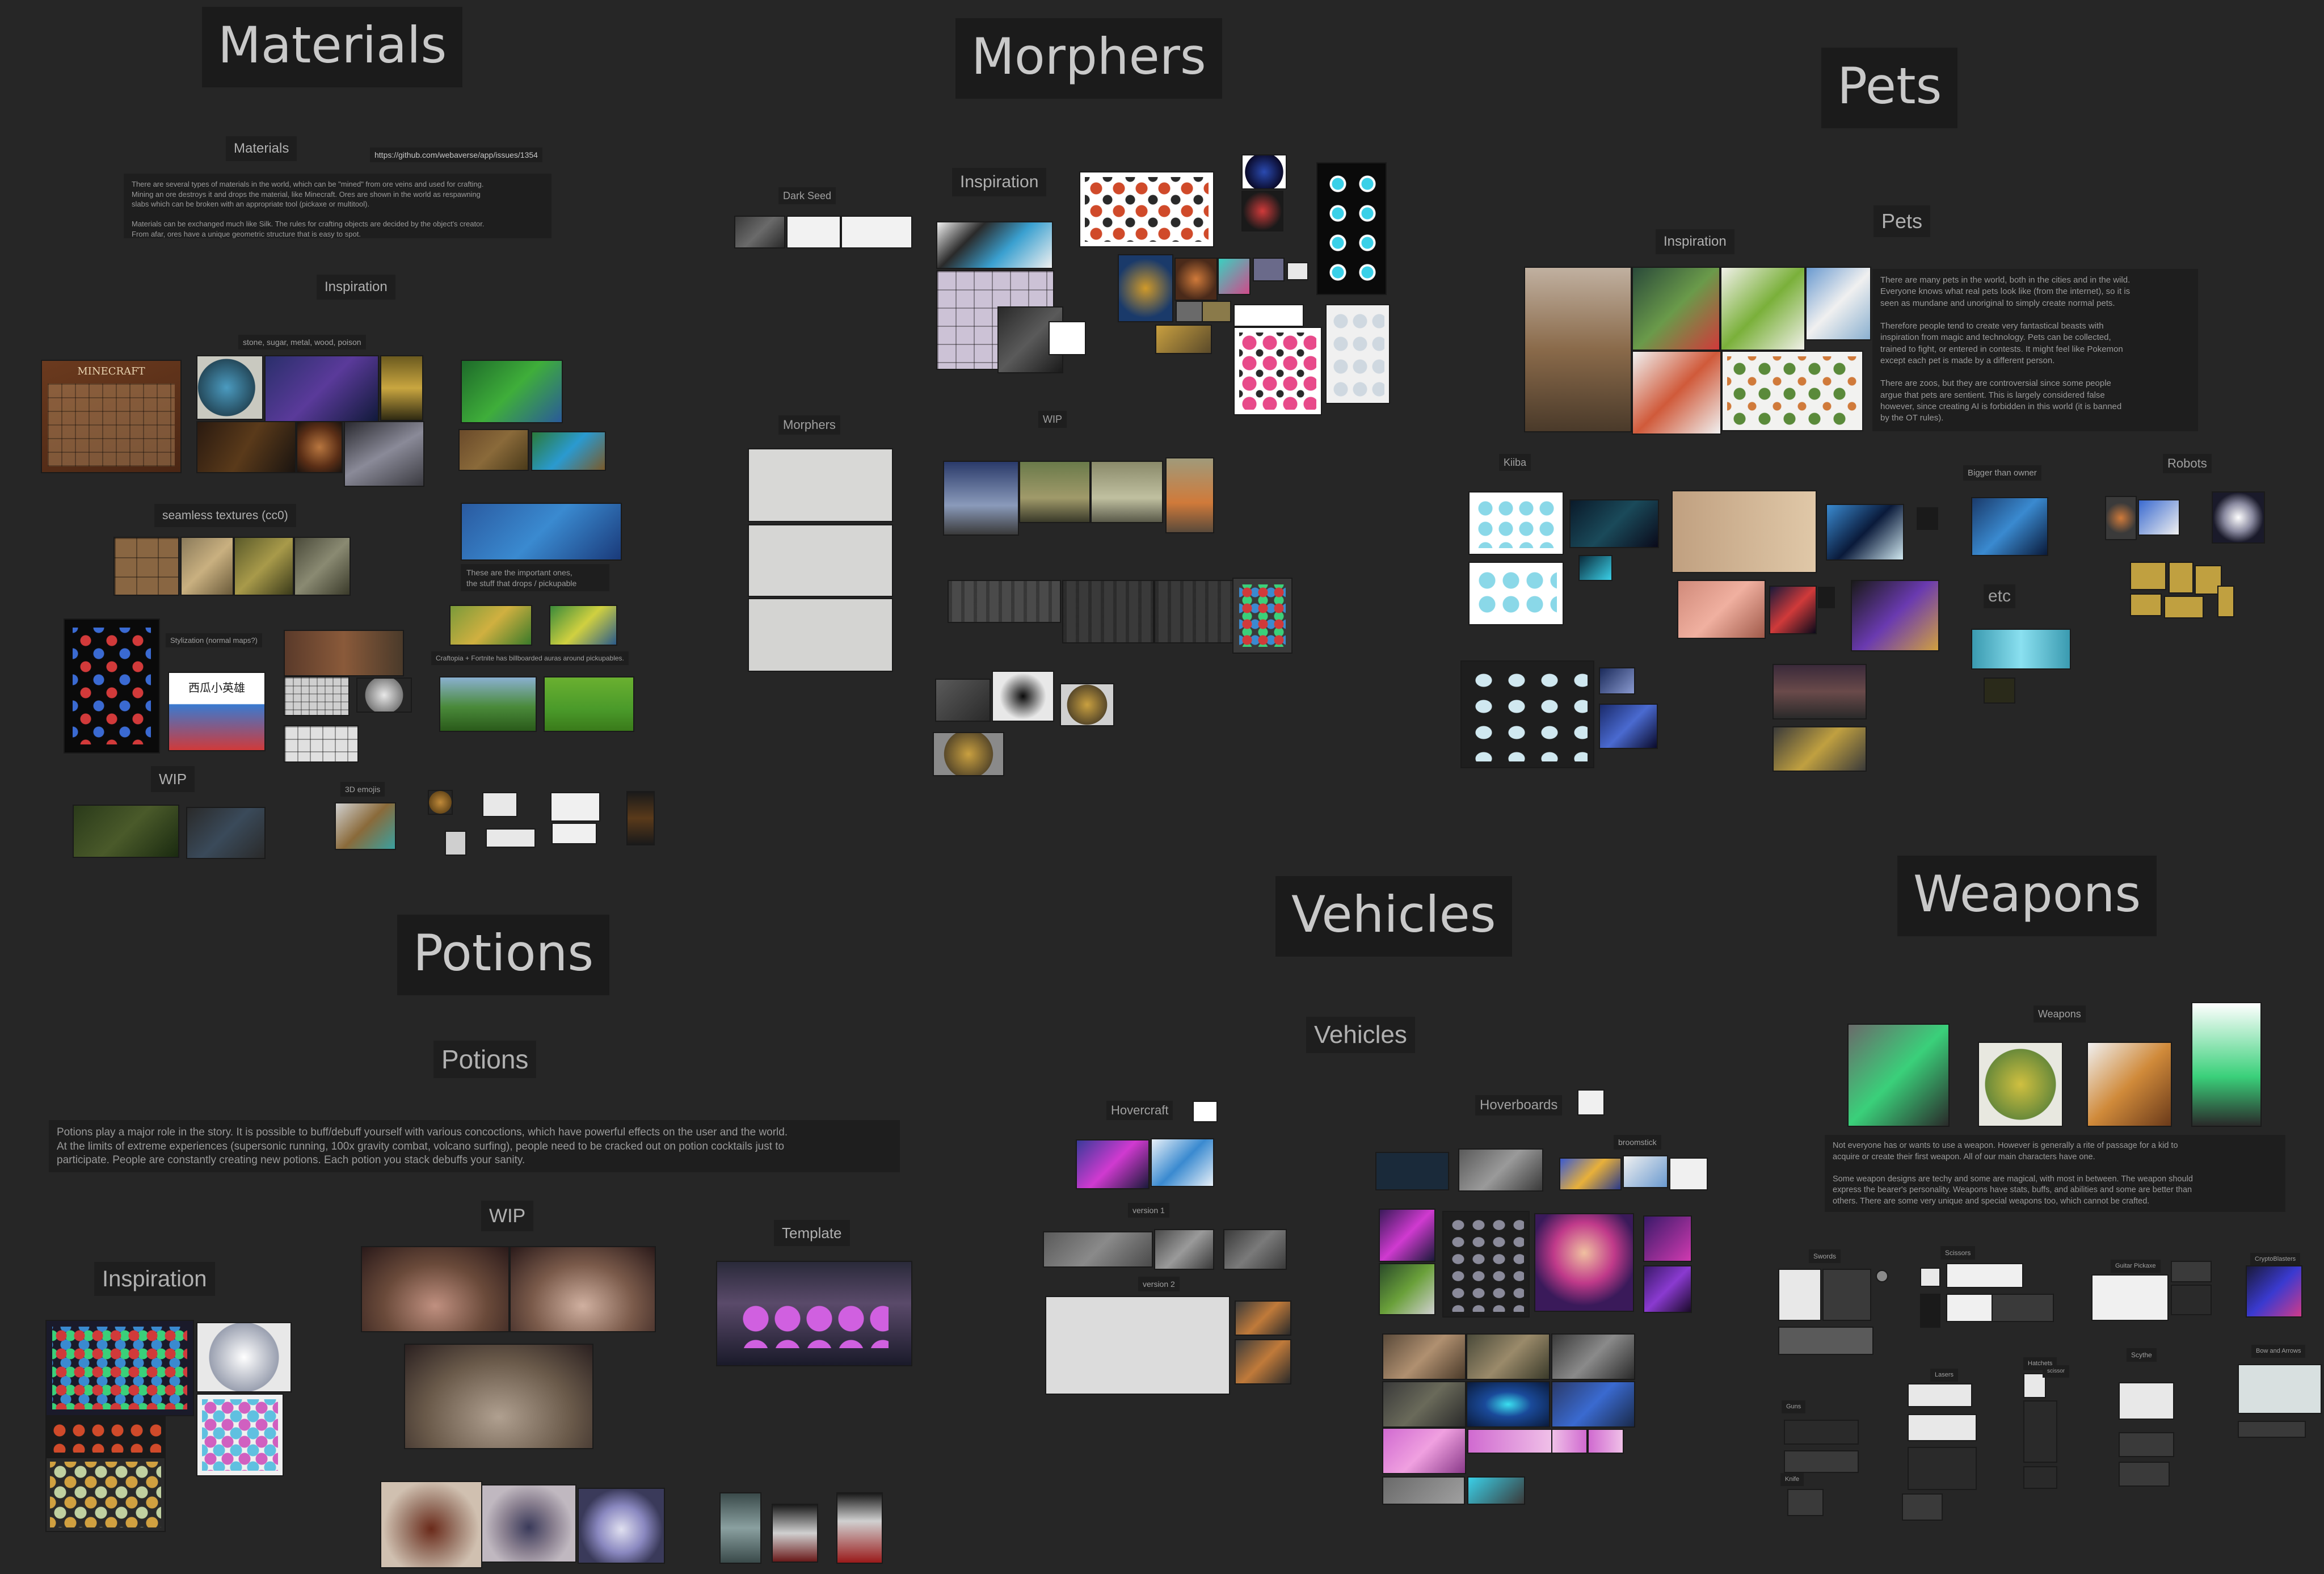 This screenshot has width=2324, height=1574. What do you see at coordinates (507, 1216) in the screenshot?
I see `potions-wip-label: WIP` at bounding box center [507, 1216].